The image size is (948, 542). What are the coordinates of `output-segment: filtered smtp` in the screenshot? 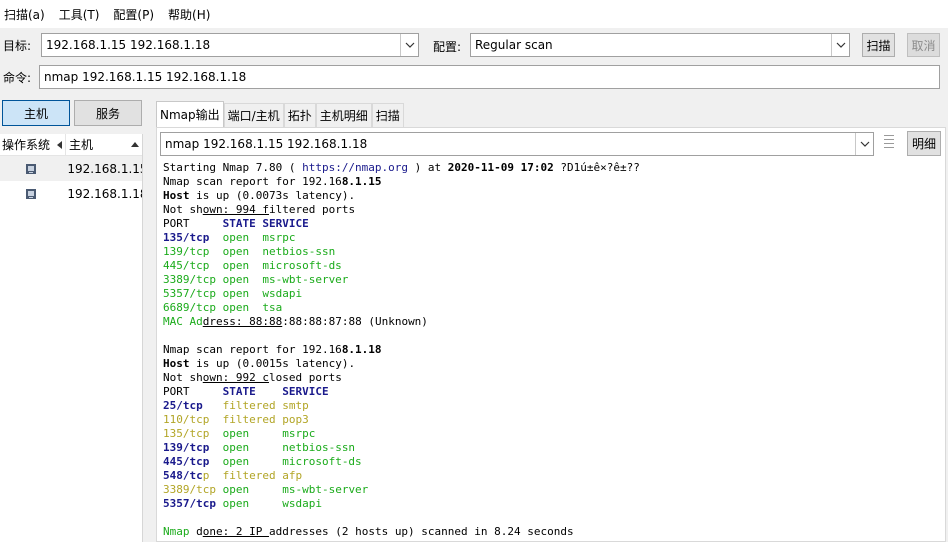 It's located at (259, 405).